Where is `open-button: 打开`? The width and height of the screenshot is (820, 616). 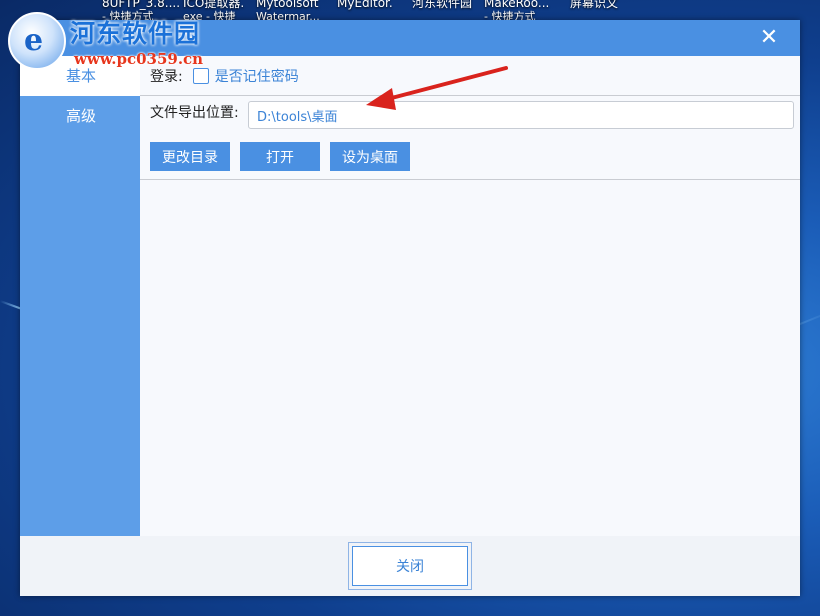
open-button: 打开 is located at coordinates (280, 156).